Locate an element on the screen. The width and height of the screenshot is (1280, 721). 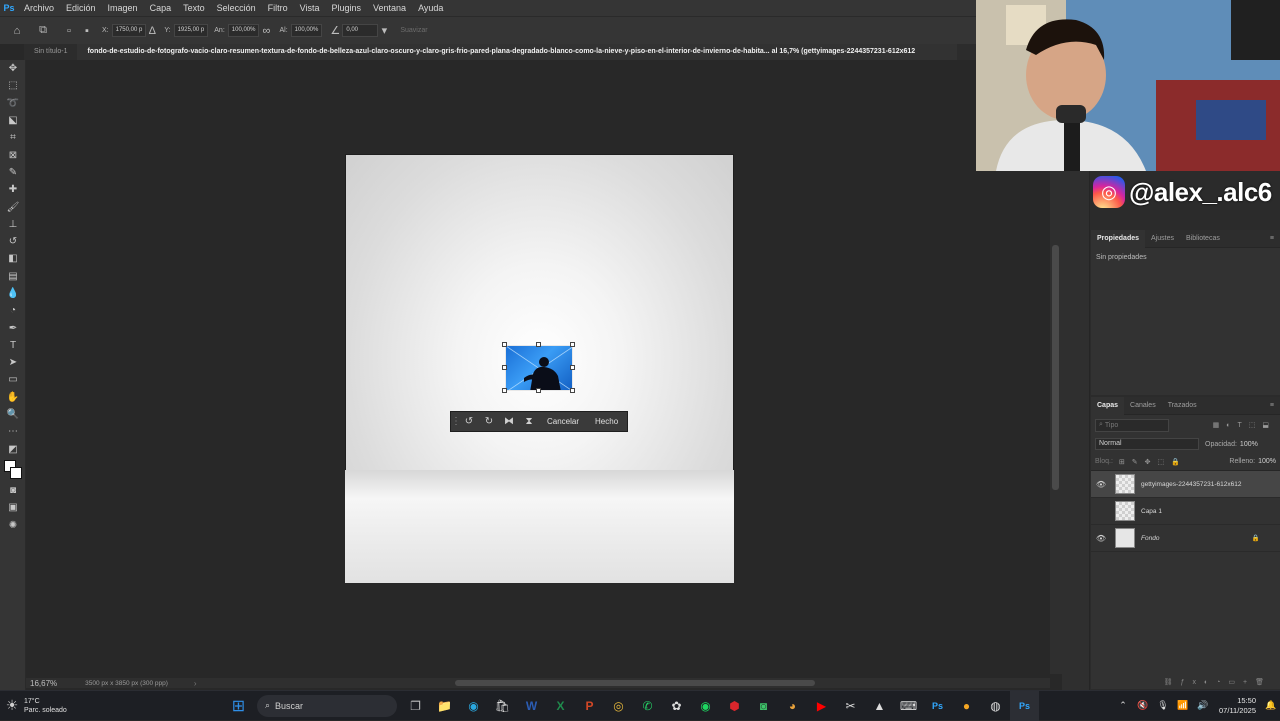
transform-handle-tl is located at coordinates (504, 344).